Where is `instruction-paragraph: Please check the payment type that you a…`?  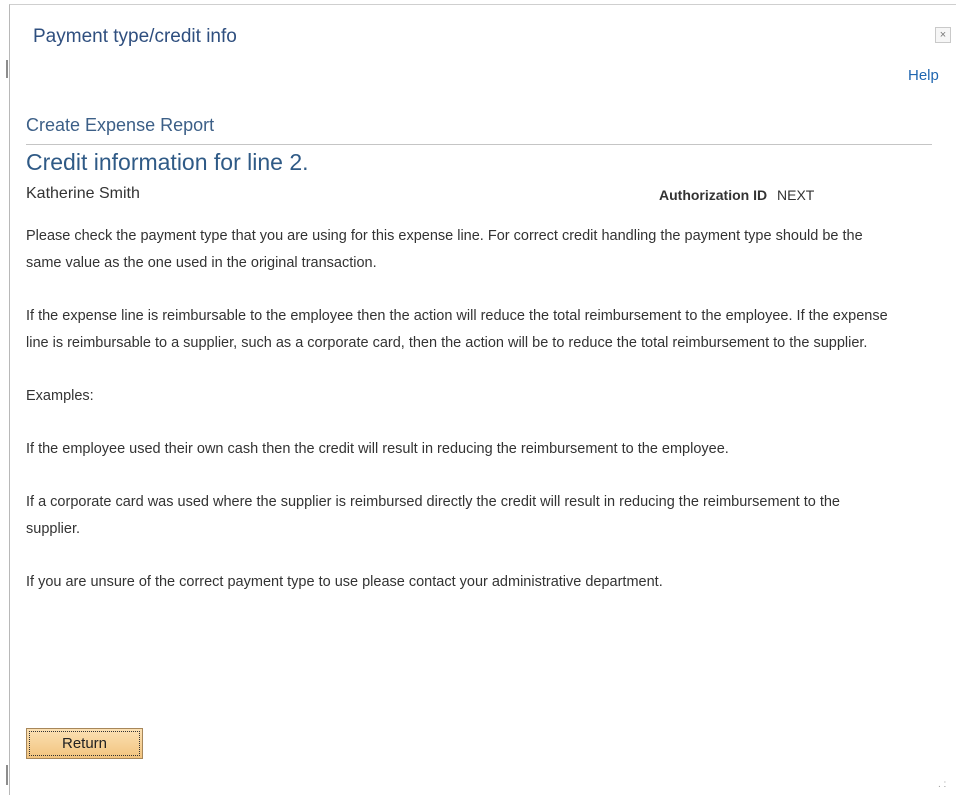
instruction-paragraph: Please check the payment type that you a… is located at coordinates (444, 249).